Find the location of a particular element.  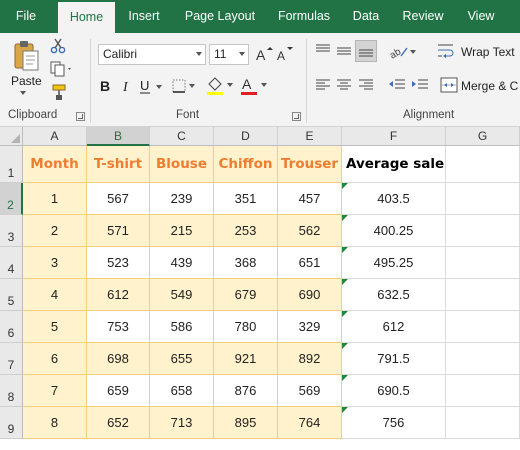

month-cell: 8 is located at coordinates (55, 423).